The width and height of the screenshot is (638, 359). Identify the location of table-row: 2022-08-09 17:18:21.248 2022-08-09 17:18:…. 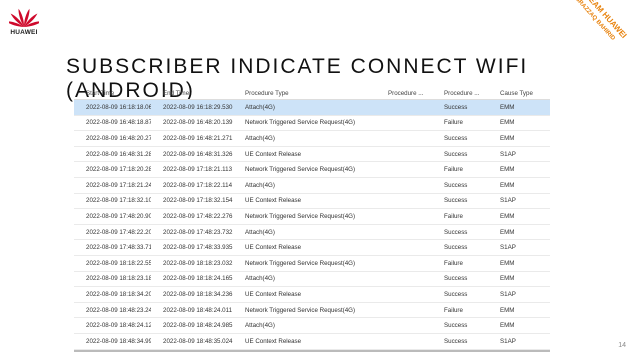
(312, 186).